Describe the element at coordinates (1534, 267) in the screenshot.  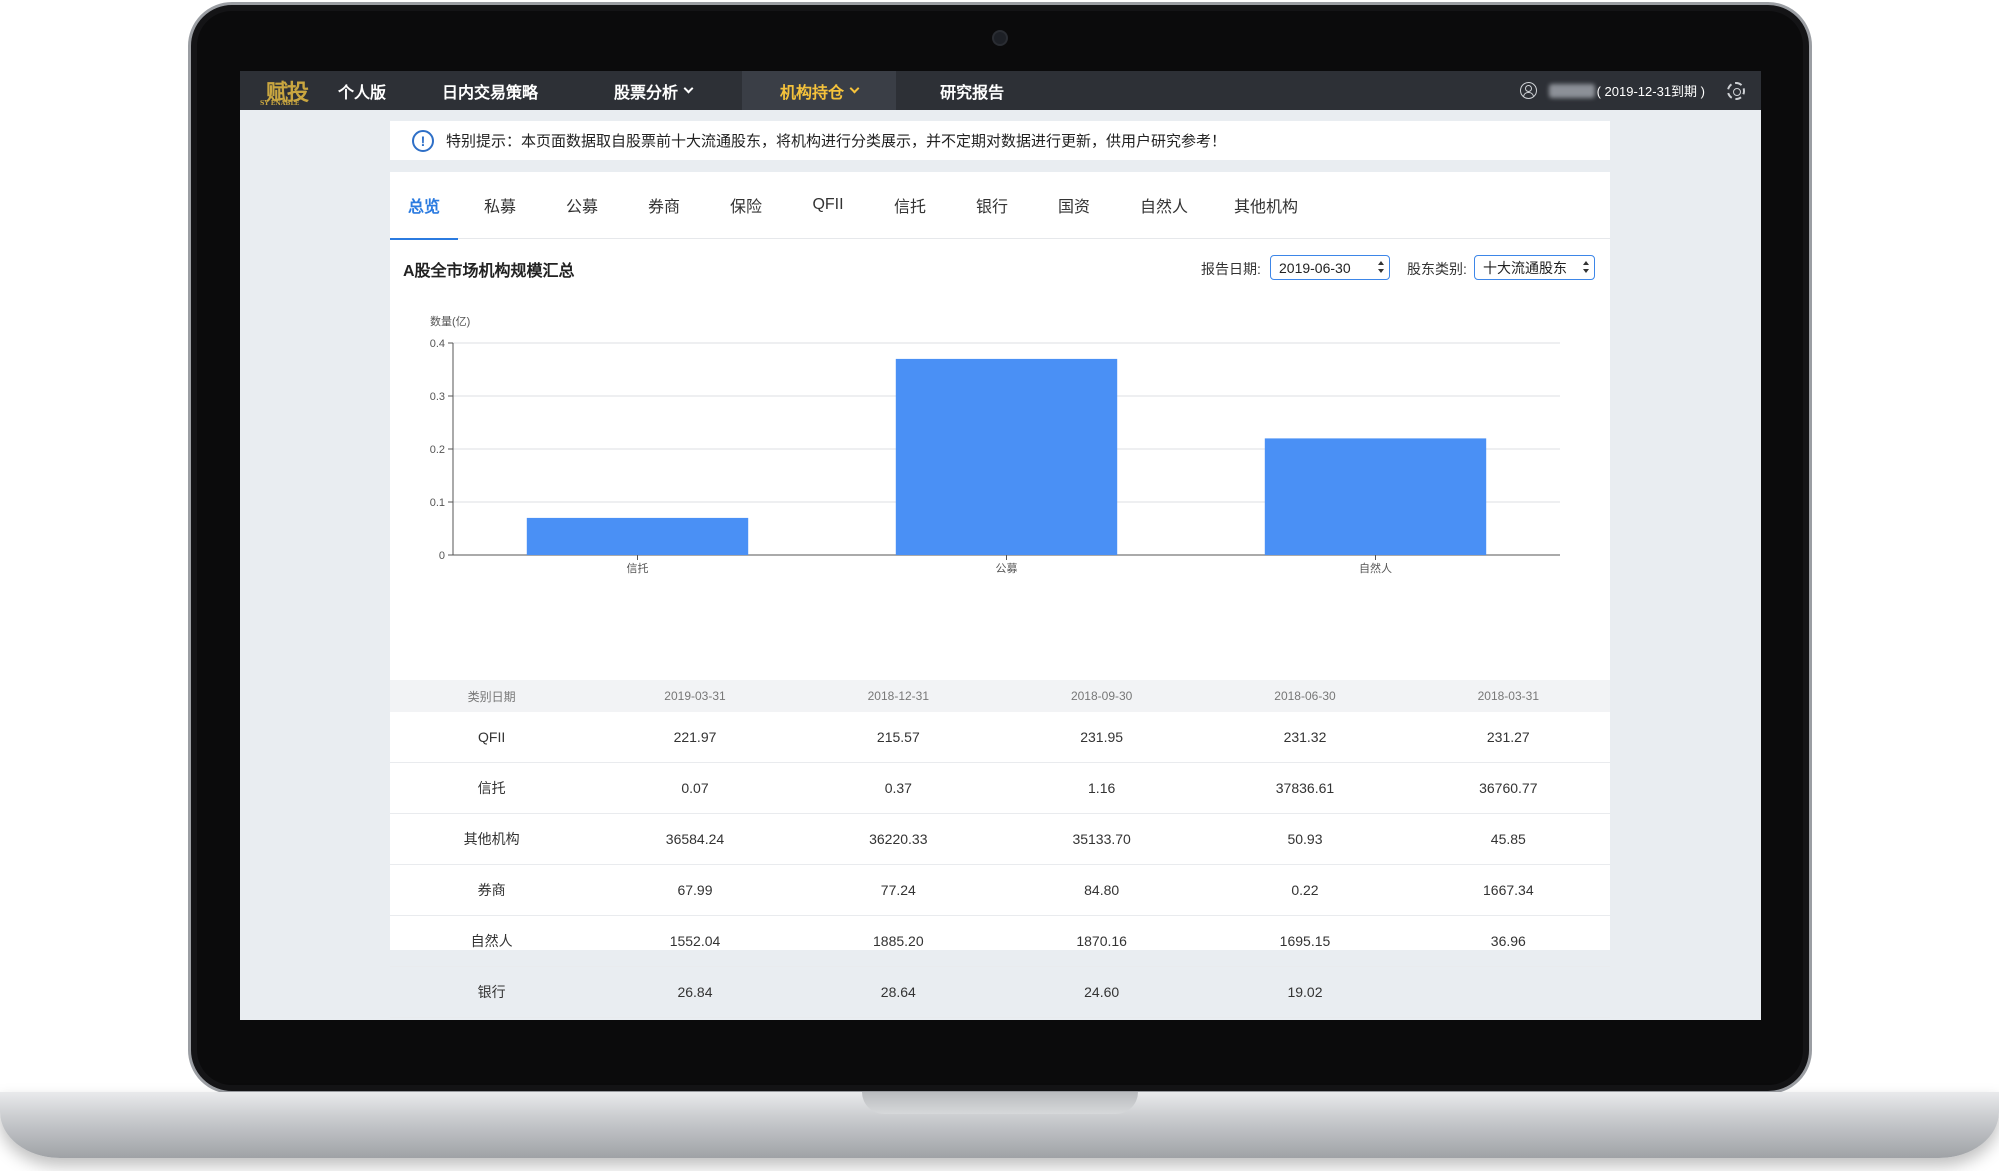
I see `holder-type-select: 十大流通股东` at that location.